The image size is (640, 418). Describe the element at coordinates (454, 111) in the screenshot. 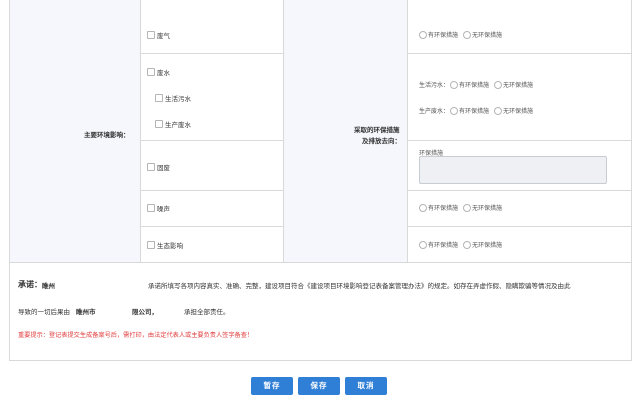

I see `production-wastewater-has-radio` at that location.